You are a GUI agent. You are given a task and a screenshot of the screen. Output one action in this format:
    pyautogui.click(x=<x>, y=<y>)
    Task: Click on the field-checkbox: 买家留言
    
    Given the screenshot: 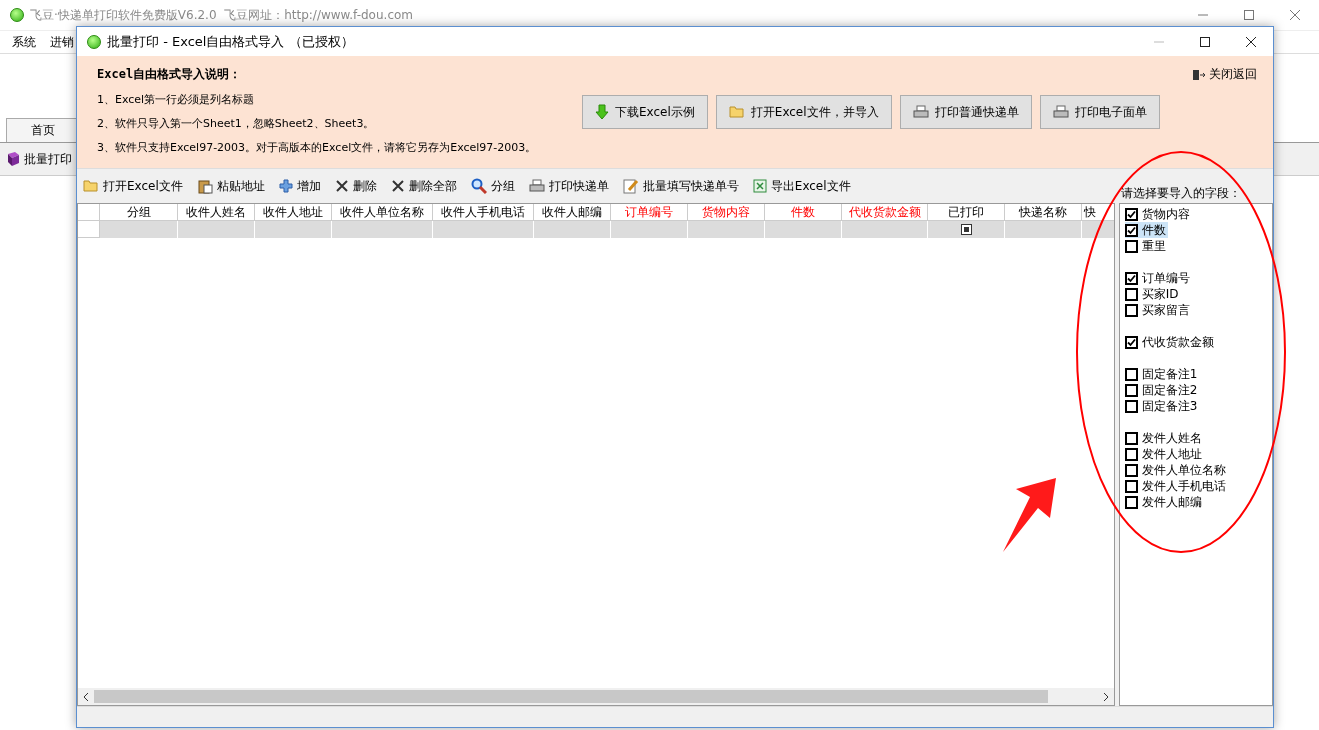 What is the action you would take?
    pyautogui.click(x=1158, y=310)
    